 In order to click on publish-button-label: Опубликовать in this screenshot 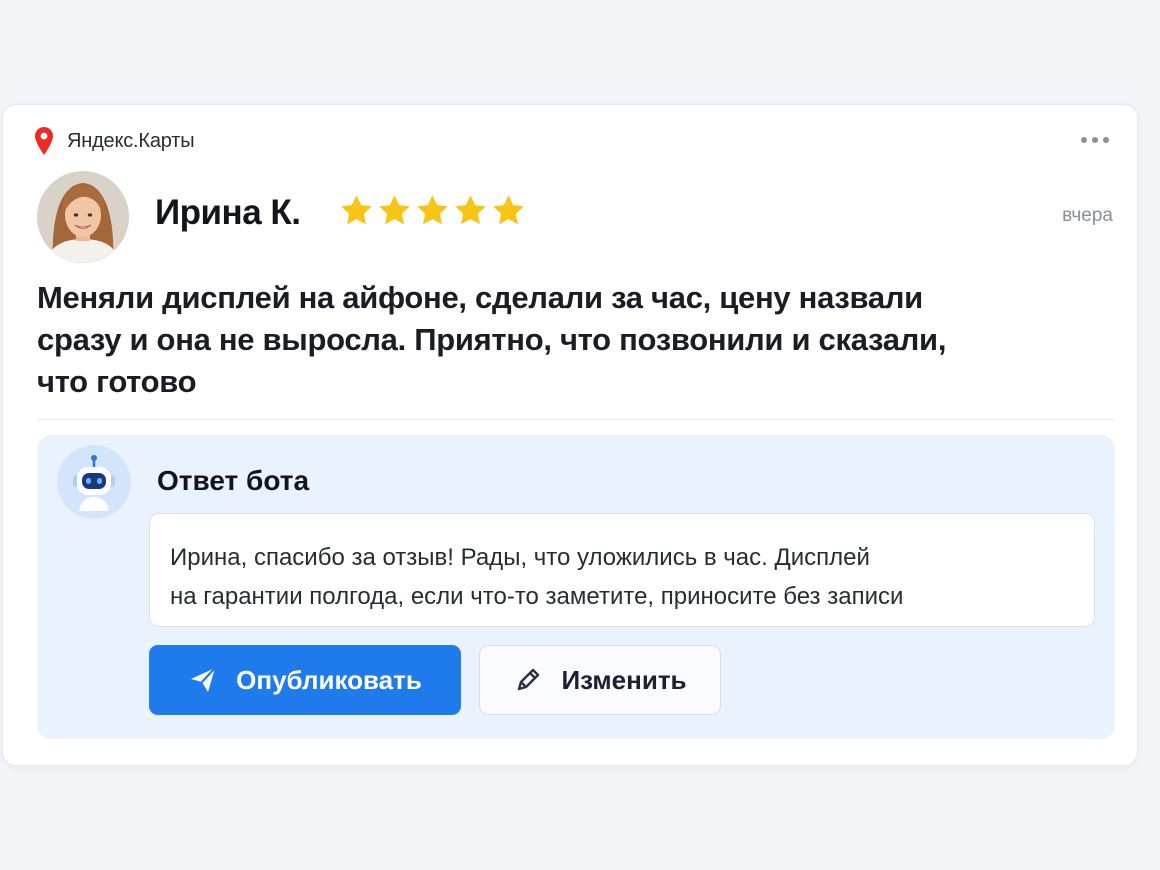, I will do `click(329, 679)`.